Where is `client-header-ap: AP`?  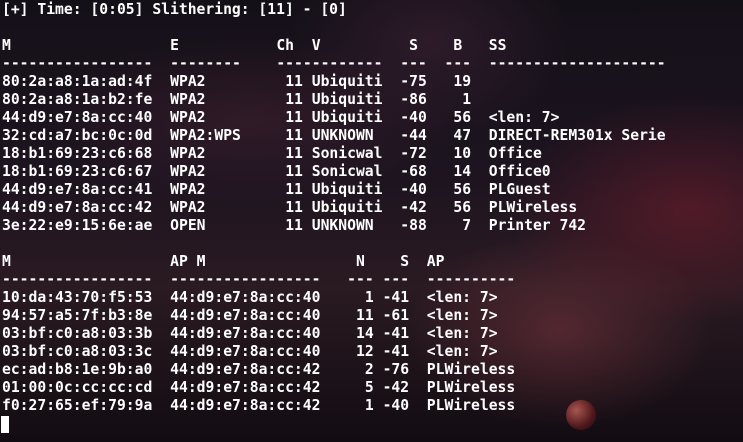 client-header-ap: AP is located at coordinates (435, 261).